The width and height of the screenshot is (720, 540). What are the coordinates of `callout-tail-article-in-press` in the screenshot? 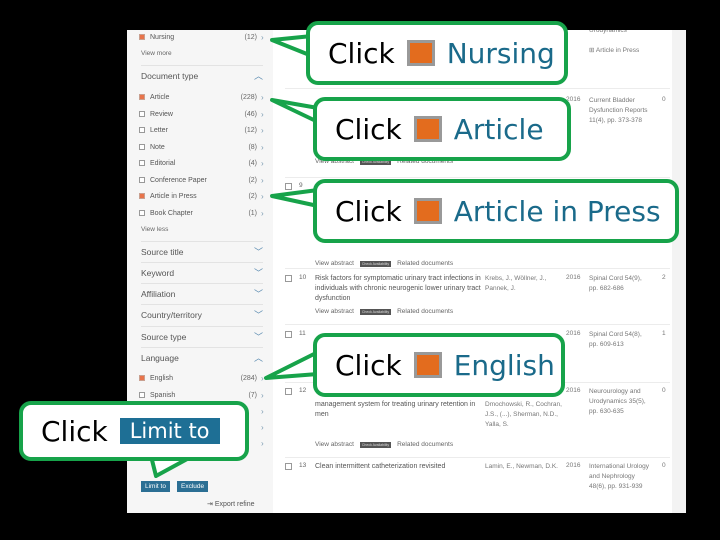 It's located at (295, 198).